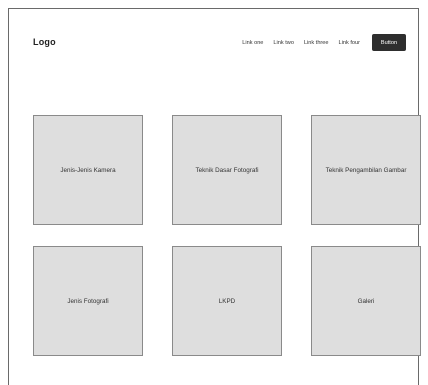 Image resolution: width=428 pixels, height=385 pixels. What do you see at coordinates (349, 43) in the screenshot?
I see `nav-link-four: Link four` at bounding box center [349, 43].